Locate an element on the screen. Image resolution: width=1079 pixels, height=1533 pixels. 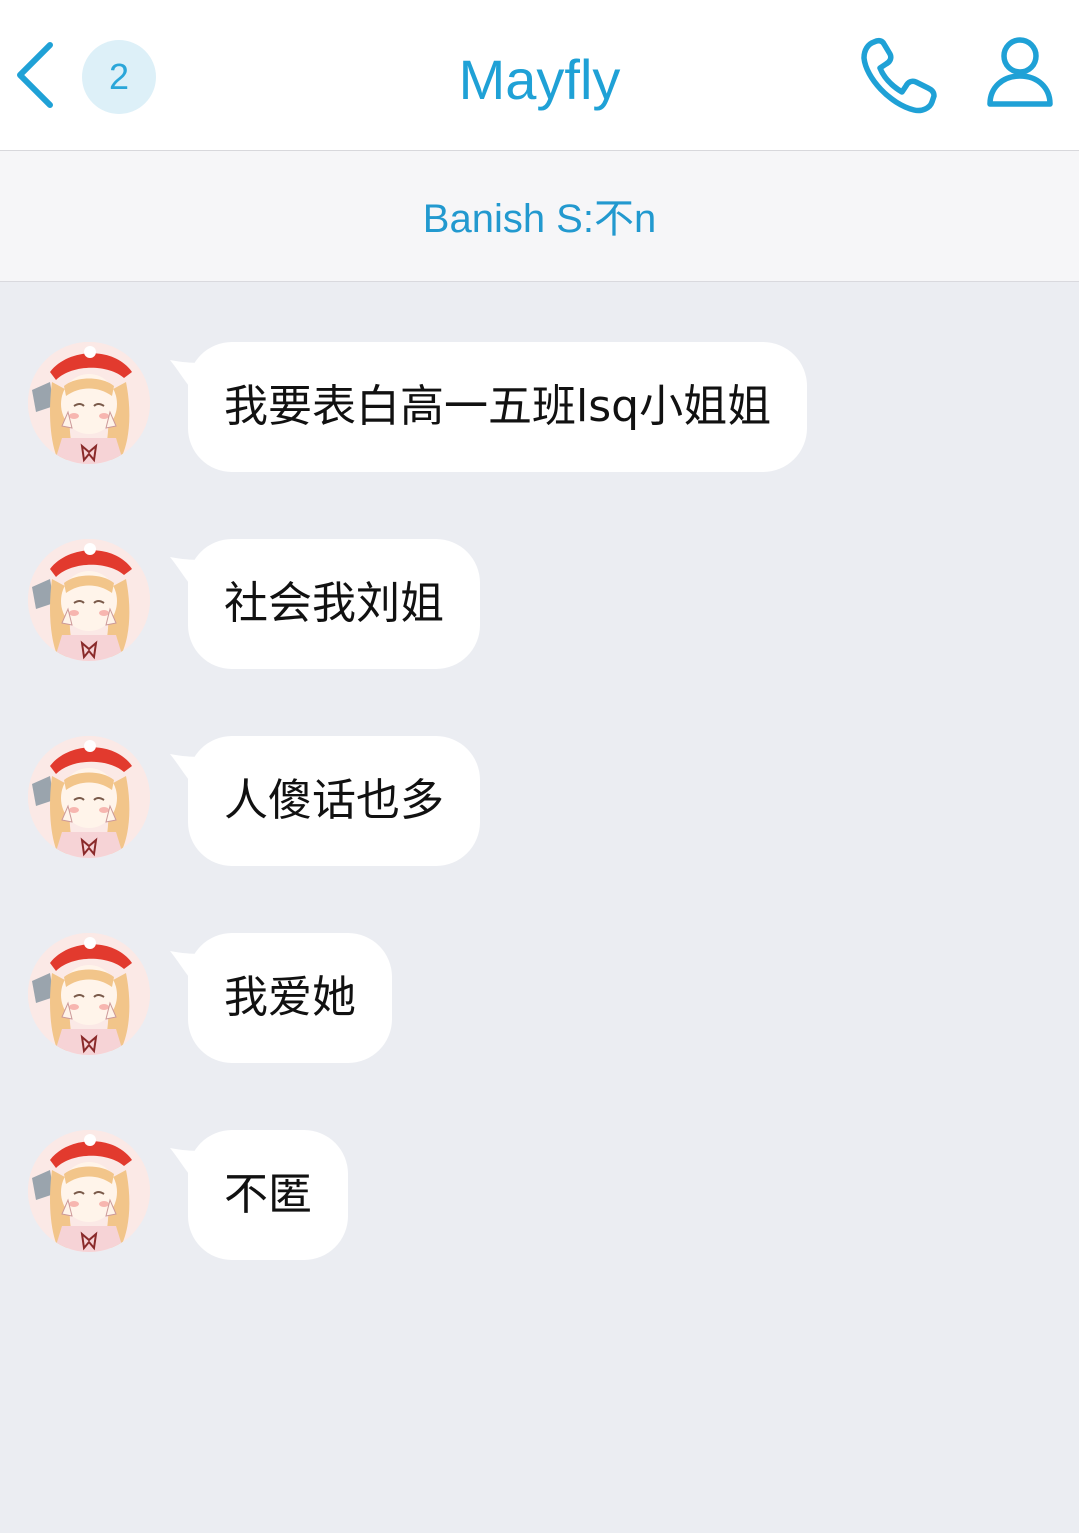
back-button is located at coordinates (38, 75).